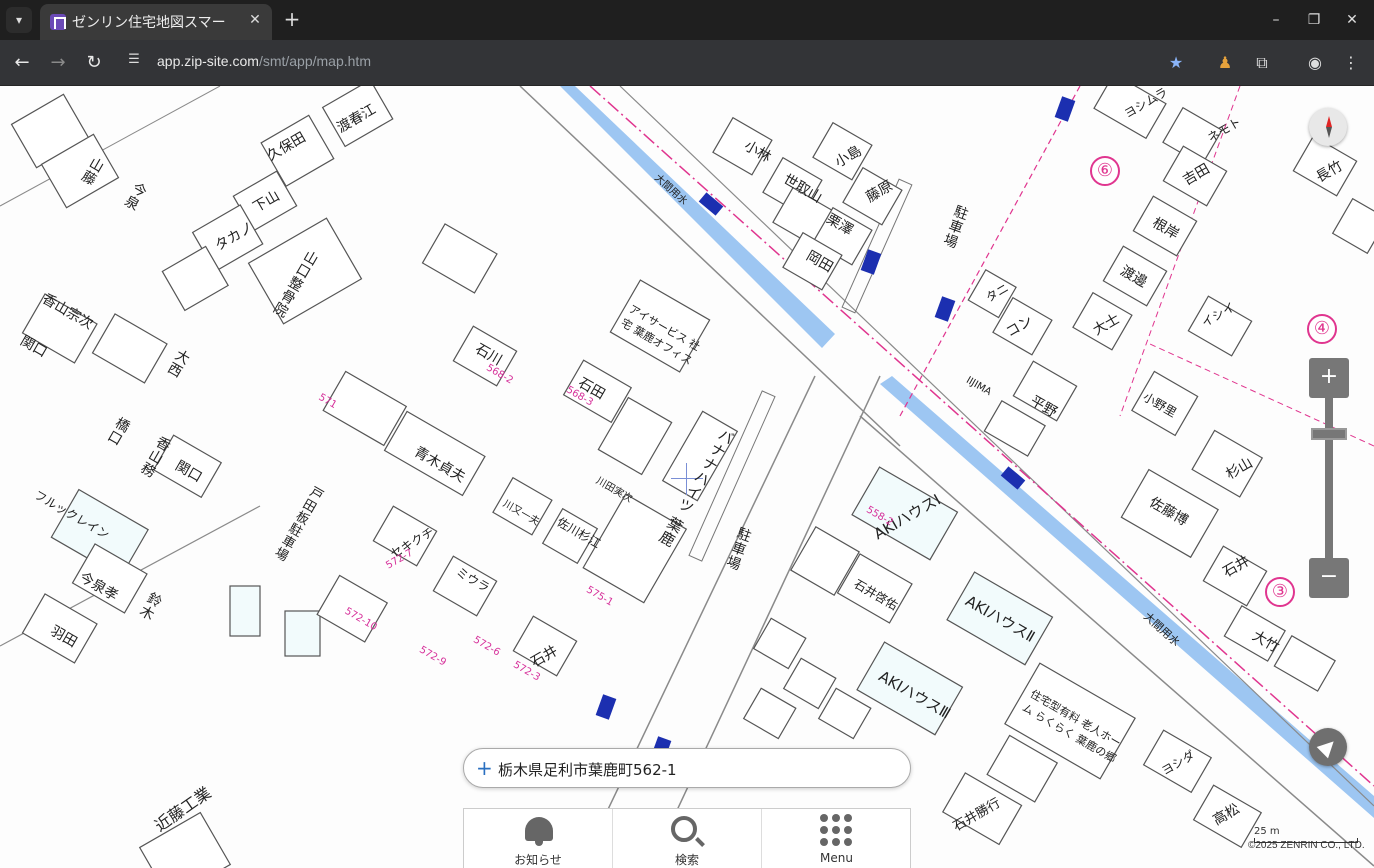 Image resolution: width=1374 pixels, height=868 pixels. What do you see at coordinates (1314, 20) in the screenshot?
I see `restore-window-button: ❐` at bounding box center [1314, 20].